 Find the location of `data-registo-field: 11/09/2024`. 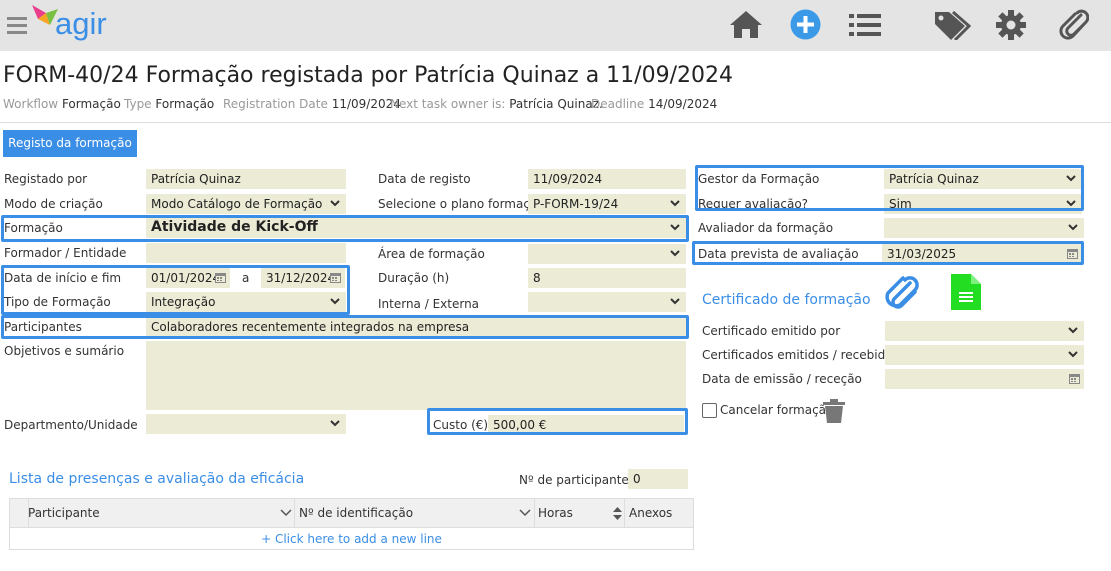

data-registo-field: 11/09/2024 is located at coordinates (607, 179).